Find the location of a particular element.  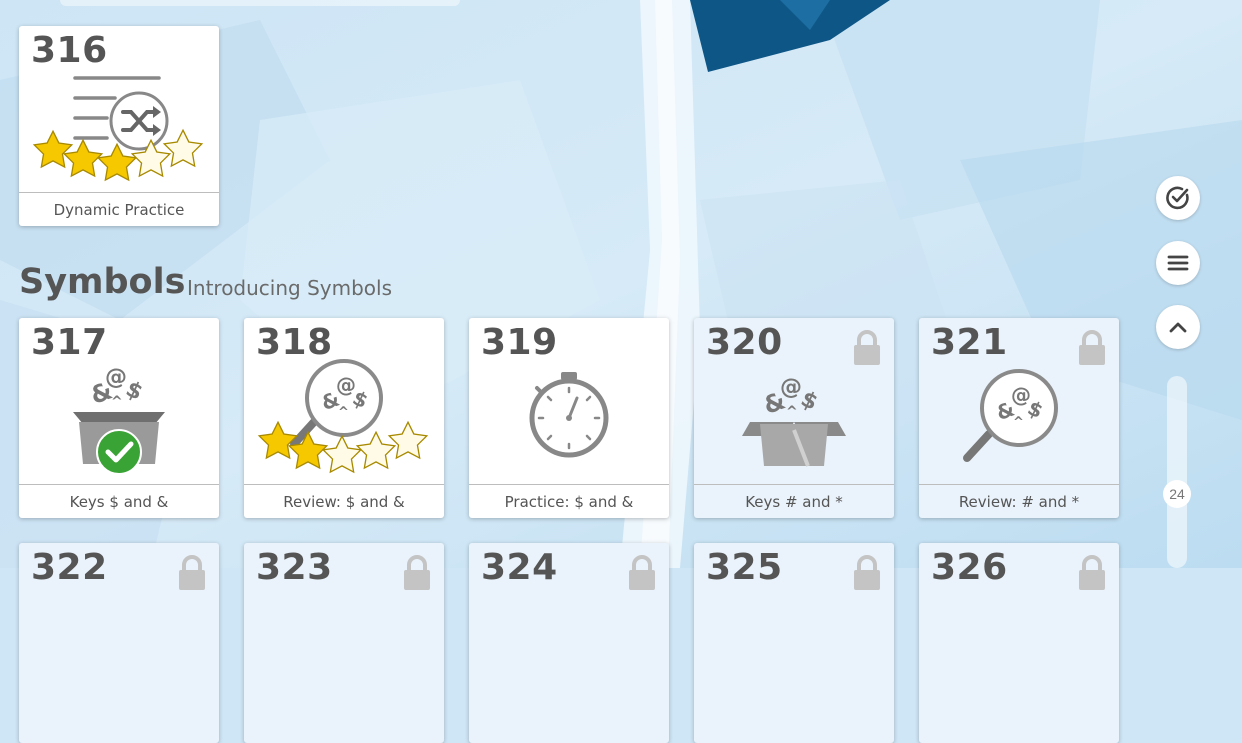

lesson-card-319: 319 Practice: $ and & is located at coordinates (569, 418).